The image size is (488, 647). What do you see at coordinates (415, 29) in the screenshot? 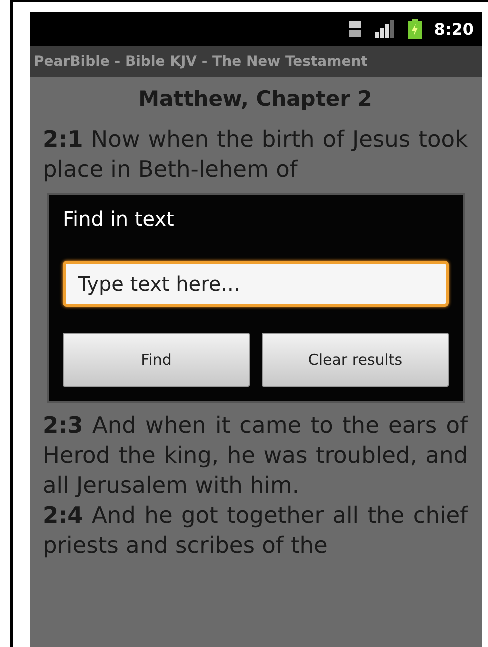
I see `battery-icon` at bounding box center [415, 29].